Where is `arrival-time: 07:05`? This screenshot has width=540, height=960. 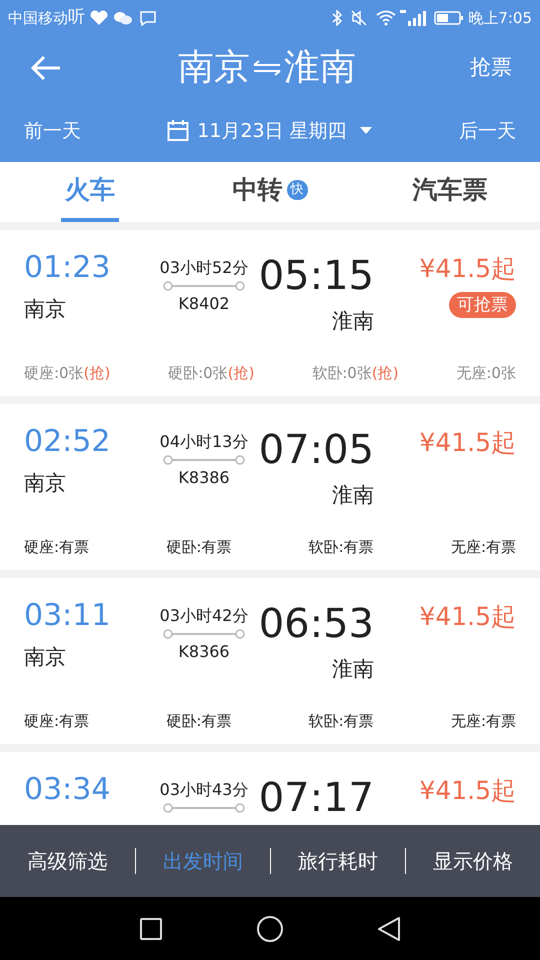 arrival-time: 07:05 is located at coordinates (316, 450).